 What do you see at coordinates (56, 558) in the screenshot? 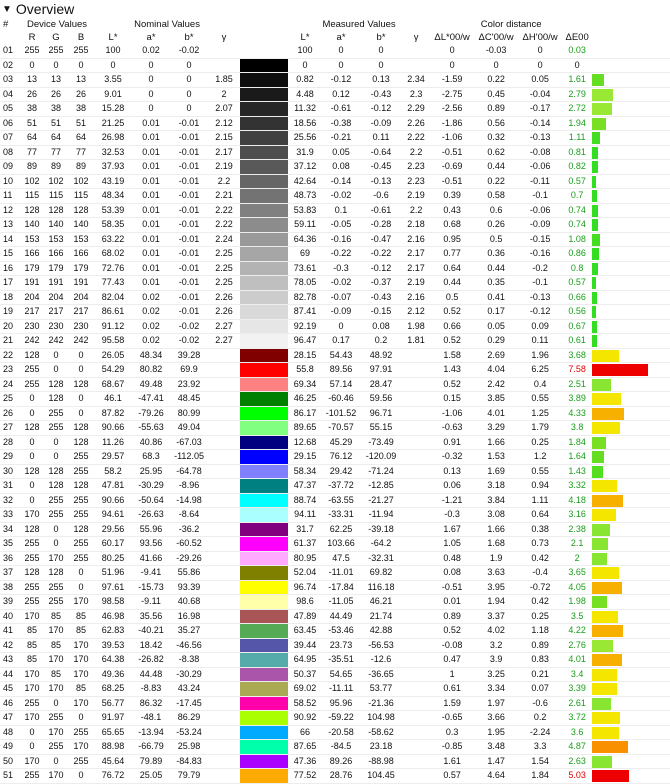
I see `cell-g: 170` at bounding box center [56, 558].